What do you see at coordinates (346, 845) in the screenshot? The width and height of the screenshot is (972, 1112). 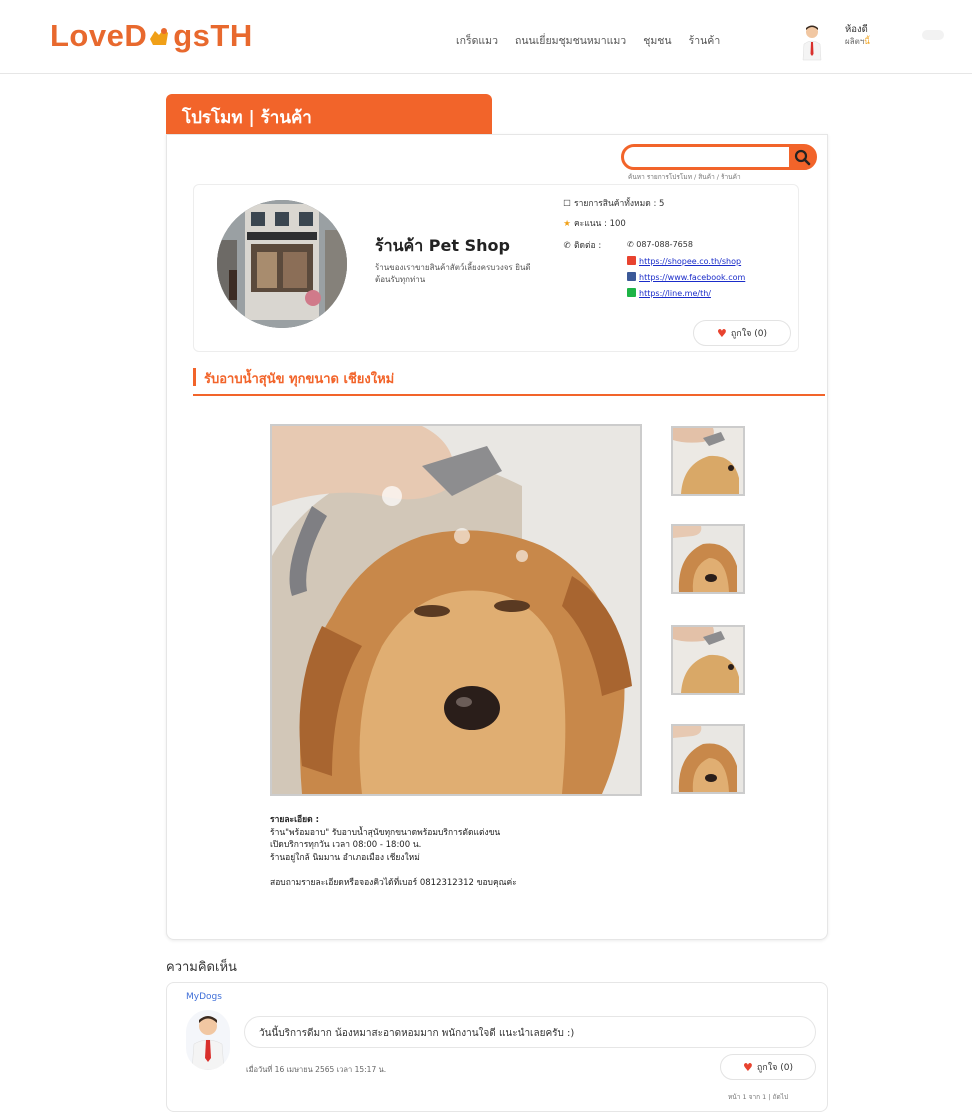 I see `detail-line-2: เปิดบริการทุกวัน เวลา 08:00 - 18:00 น.` at bounding box center [346, 845].